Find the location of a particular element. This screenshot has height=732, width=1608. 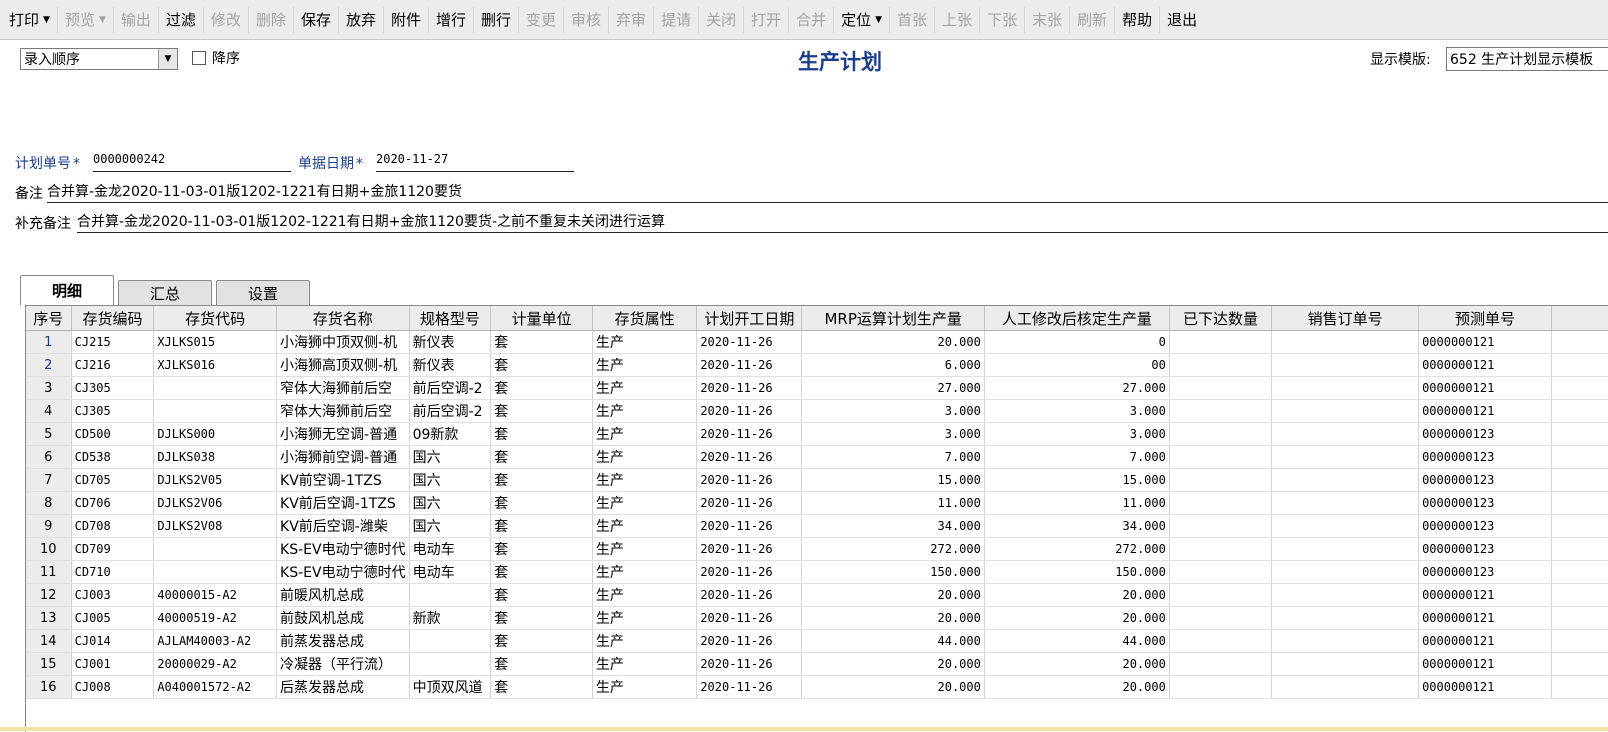

cell-inv-id: DJLKS2V05 is located at coordinates (215, 480).